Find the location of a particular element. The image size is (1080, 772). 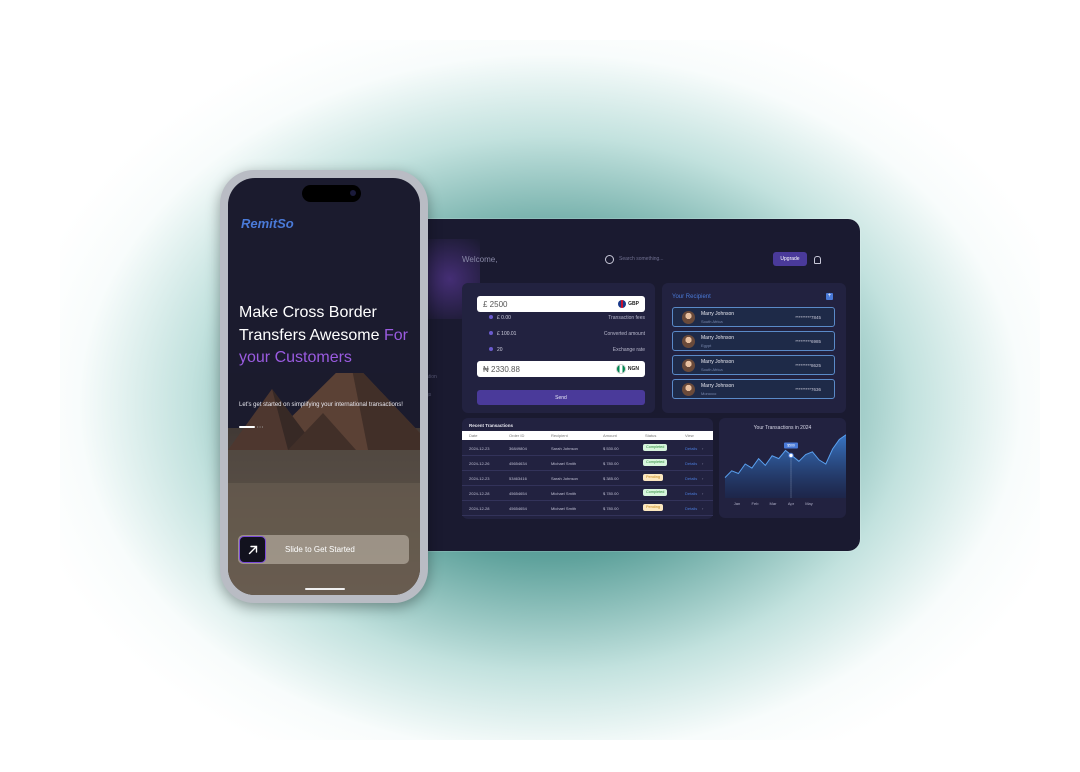

fee-row-converted: £ 100.01 Converted amount is located at coordinates (567, 334).